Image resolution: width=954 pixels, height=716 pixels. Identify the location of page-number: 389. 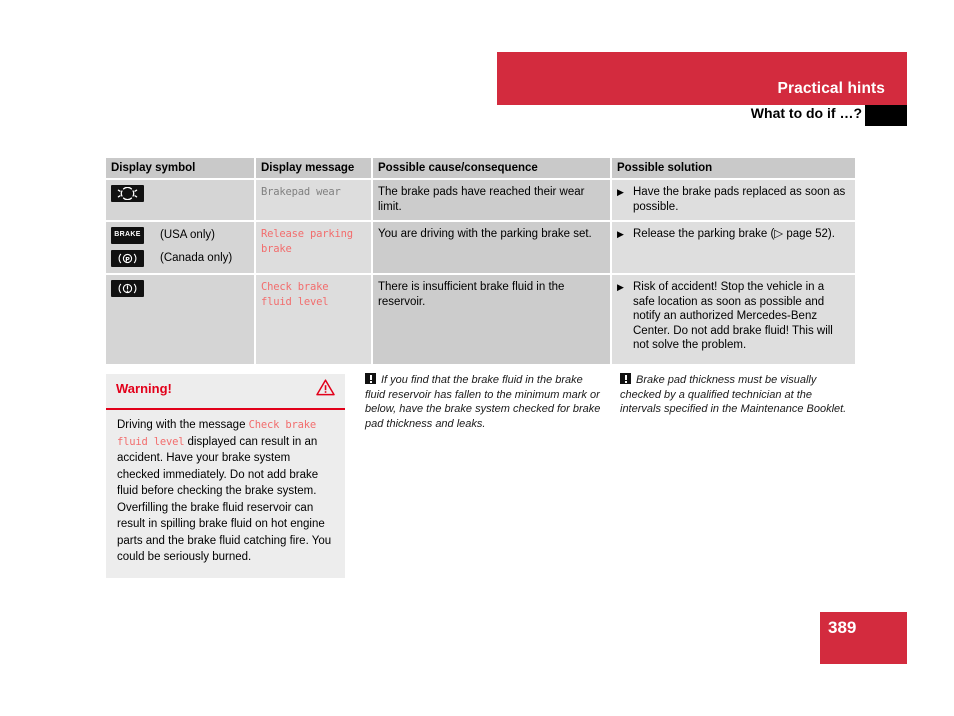
(842, 627).